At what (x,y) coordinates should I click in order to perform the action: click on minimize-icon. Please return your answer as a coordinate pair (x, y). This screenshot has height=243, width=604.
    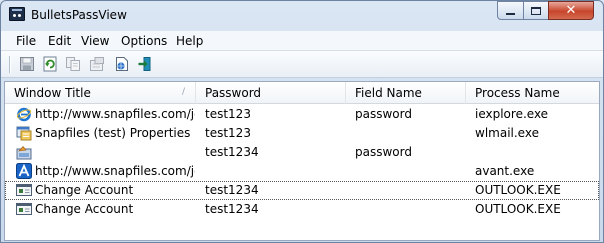
    Looking at the image, I should click on (510, 13).